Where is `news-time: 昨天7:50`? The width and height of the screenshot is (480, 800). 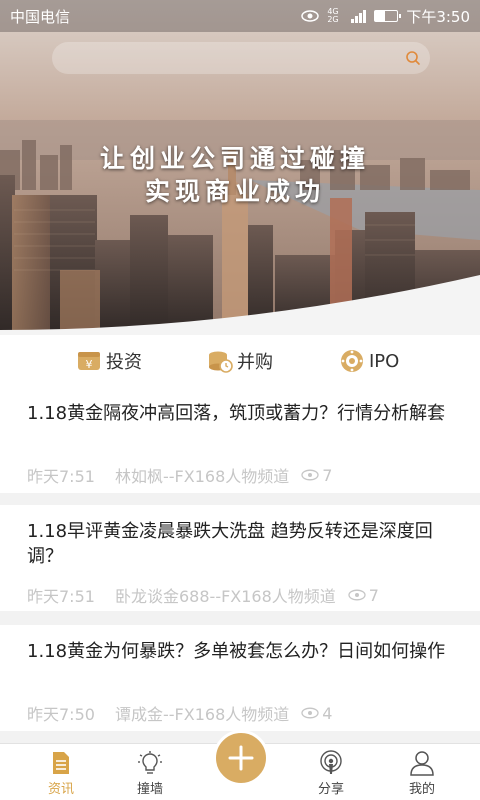
news-time: 昨天7:50 is located at coordinates (61, 714).